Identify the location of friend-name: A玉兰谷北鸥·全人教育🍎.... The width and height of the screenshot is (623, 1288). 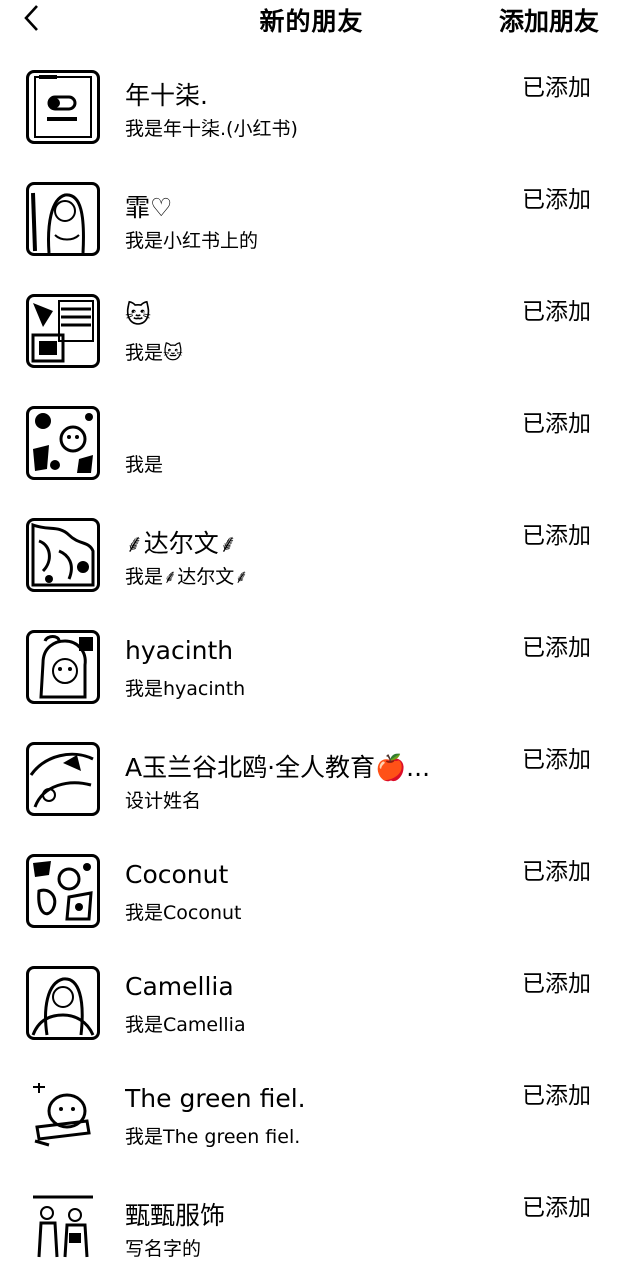
(278, 767).